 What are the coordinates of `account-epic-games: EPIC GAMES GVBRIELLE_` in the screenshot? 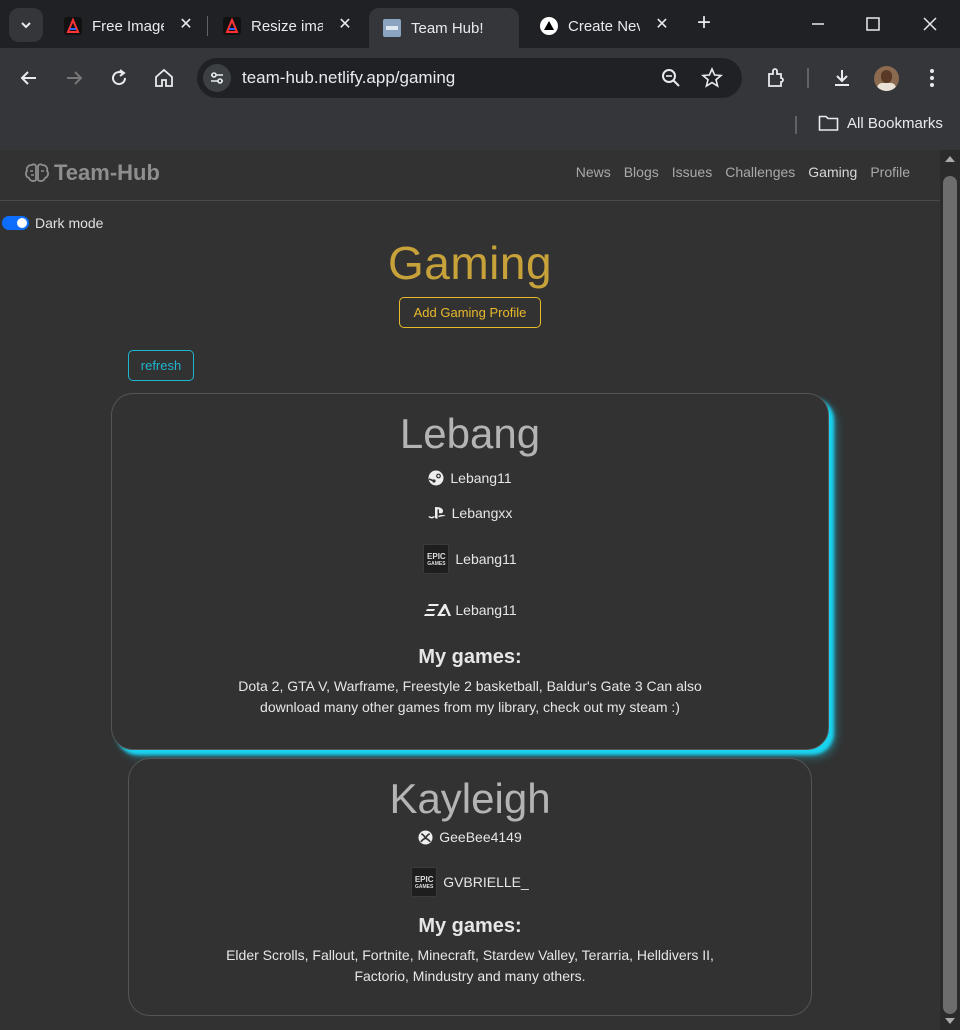 It's located at (470, 882).